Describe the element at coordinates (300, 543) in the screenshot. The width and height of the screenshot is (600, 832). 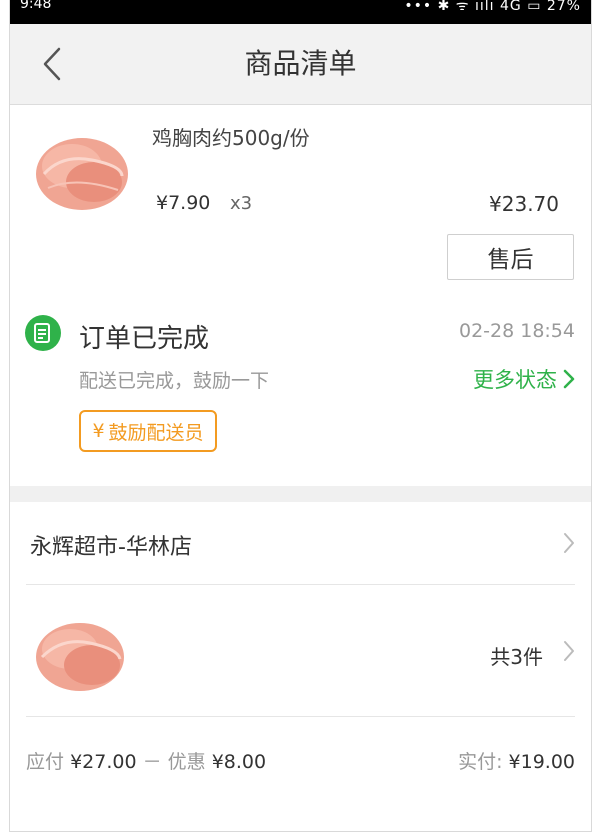
I see `store-row: 永辉超市-华林店` at that location.